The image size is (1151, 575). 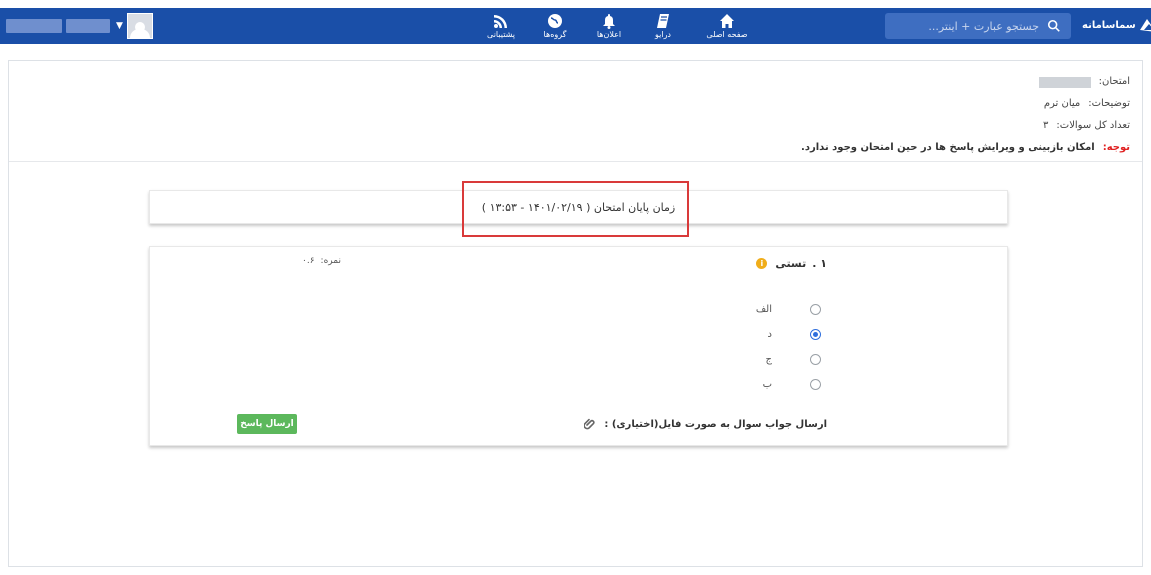 What do you see at coordinates (1093, 125) in the screenshot?
I see `question-count-label: تعداد کل سوالات:` at bounding box center [1093, 125].